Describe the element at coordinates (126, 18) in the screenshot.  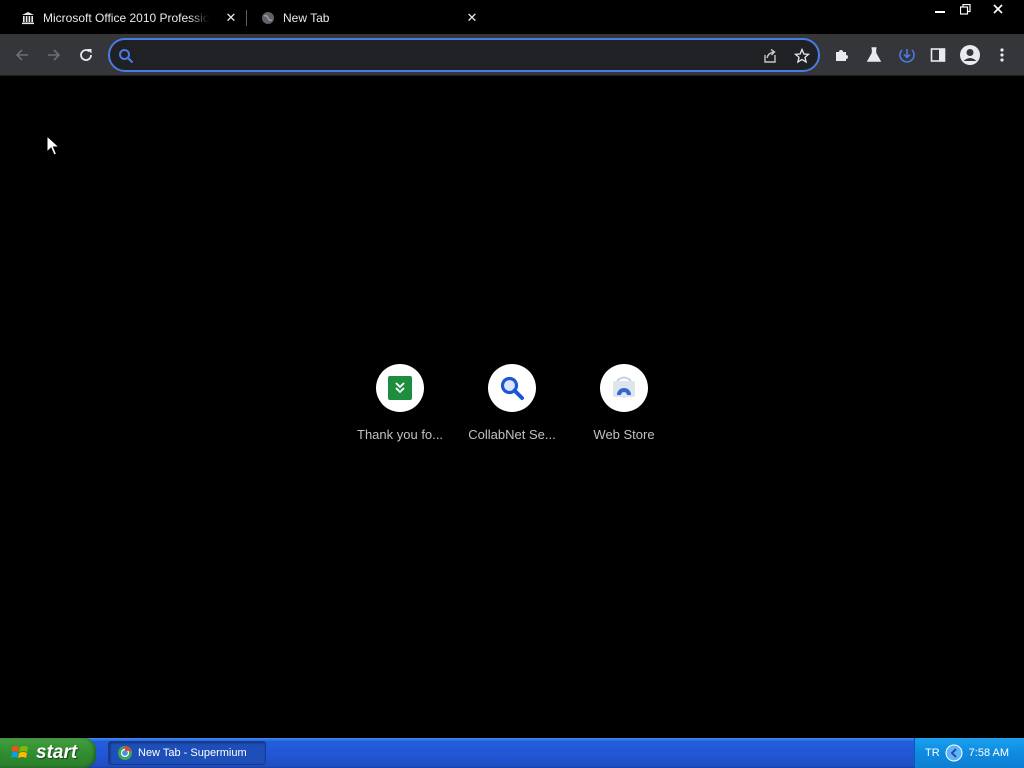
I see `tab-title: Microsoft Office 2010 Professional P` at that location.